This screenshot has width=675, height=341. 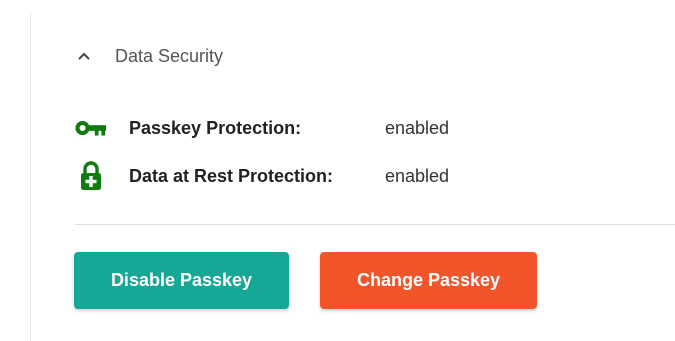 What do you see at coordinates (169, 55) in the screenshot?
I see `section-title: Data Security` at bounding box center [169, 55].